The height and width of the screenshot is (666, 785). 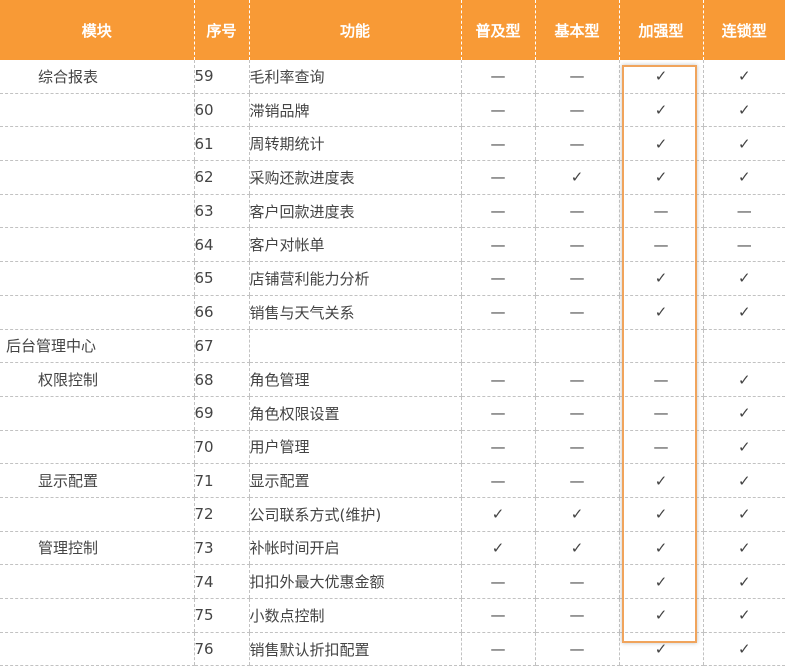 I want to click on cell-function: 角色管理, so click(x=354, y=379).